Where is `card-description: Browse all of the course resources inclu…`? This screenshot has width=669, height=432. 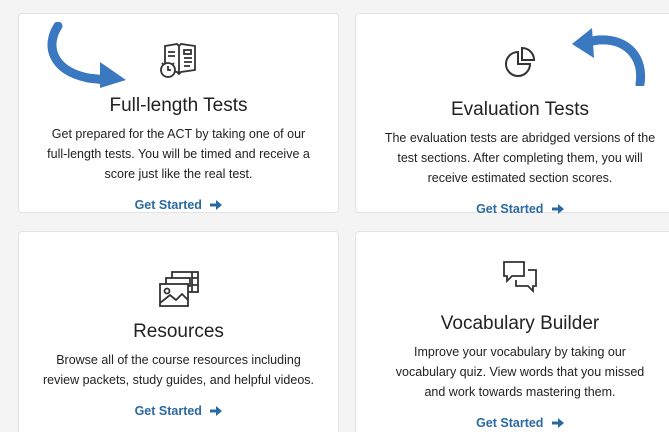 card-description: Browse all of the course resources inclu… is located at coordinates (178, 370).